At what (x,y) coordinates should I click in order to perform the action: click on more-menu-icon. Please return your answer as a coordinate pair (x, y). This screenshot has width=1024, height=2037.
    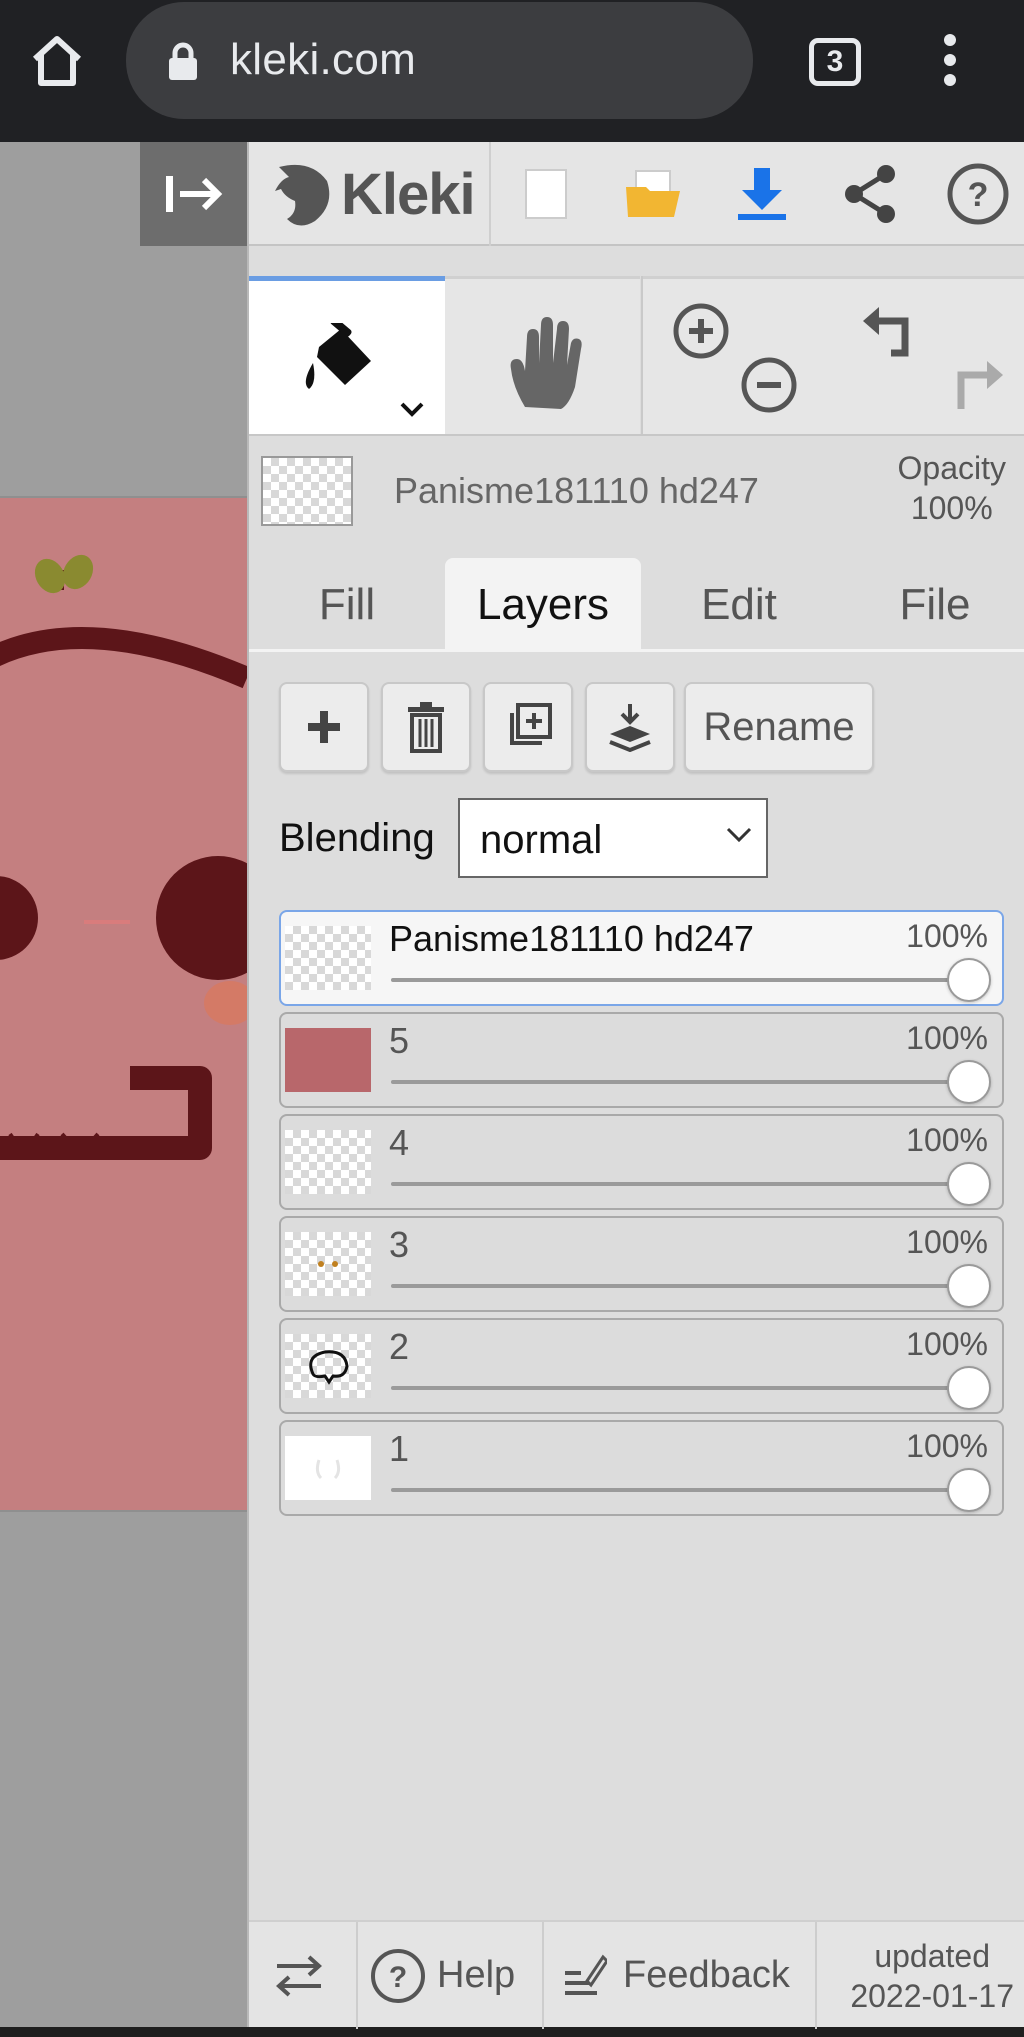
    Looking at the image, I should click on (950, 60).